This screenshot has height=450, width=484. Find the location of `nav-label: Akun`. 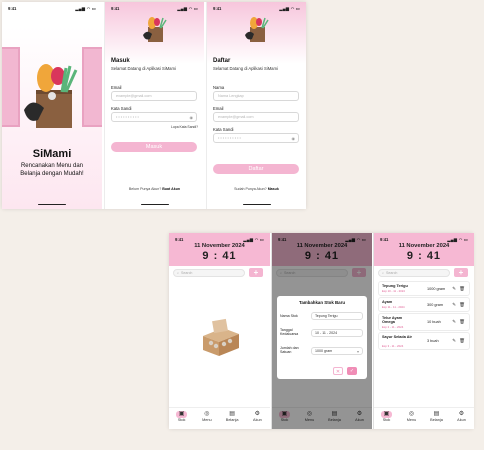

nav-label: Akun is located at coordinates (461, 420).